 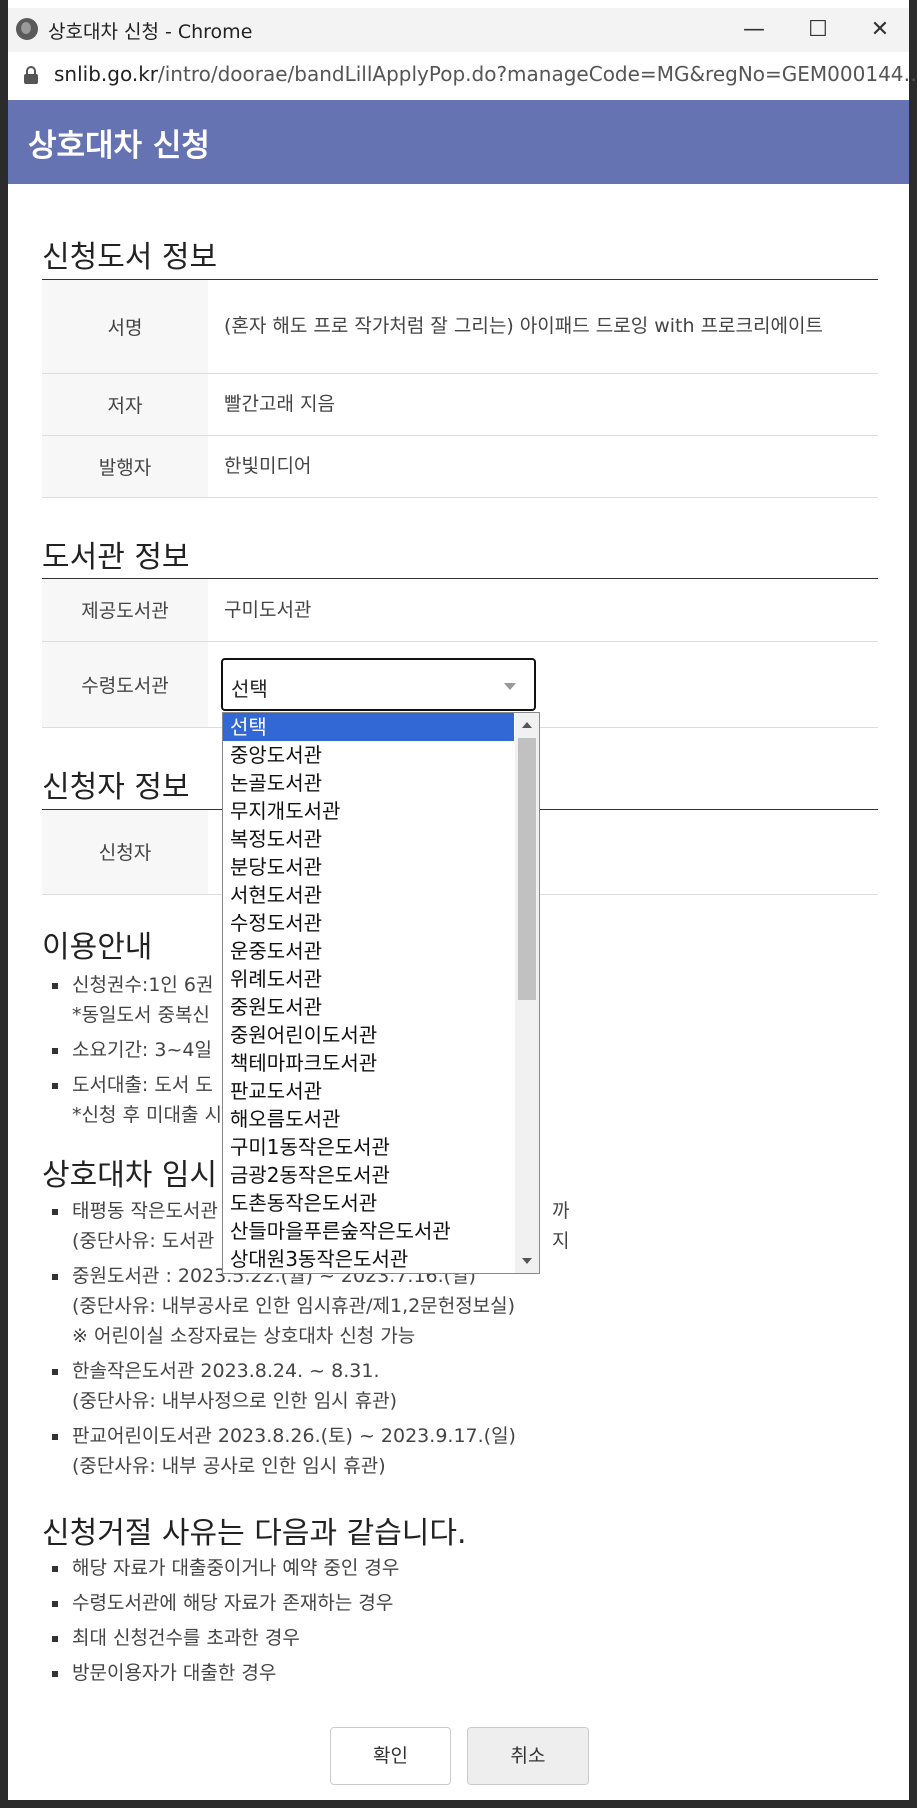 I want to click on usage-line: 도서대출: 도서 도, so click(x=142, y=1085).